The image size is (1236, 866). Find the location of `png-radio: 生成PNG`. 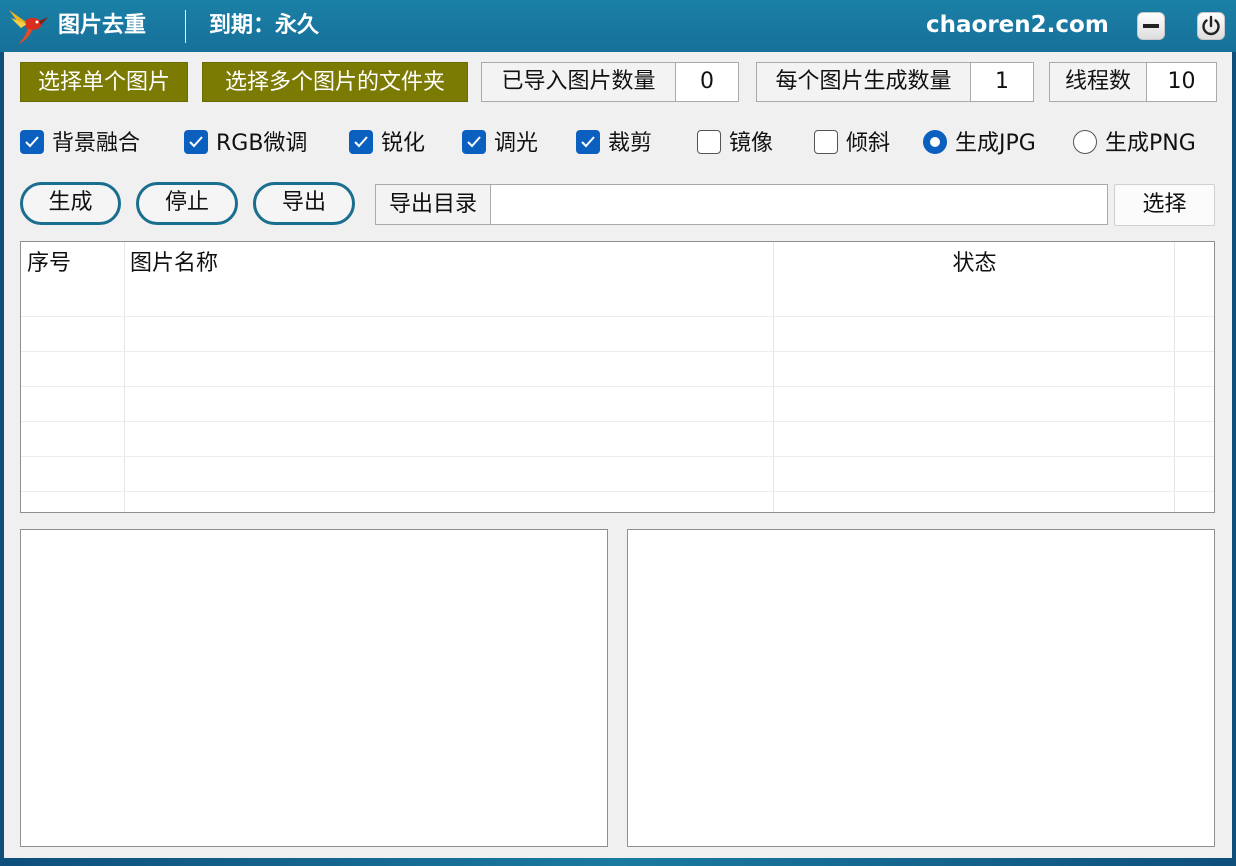

png-radio: 生成PNG is located at coordinates (1134, 144).